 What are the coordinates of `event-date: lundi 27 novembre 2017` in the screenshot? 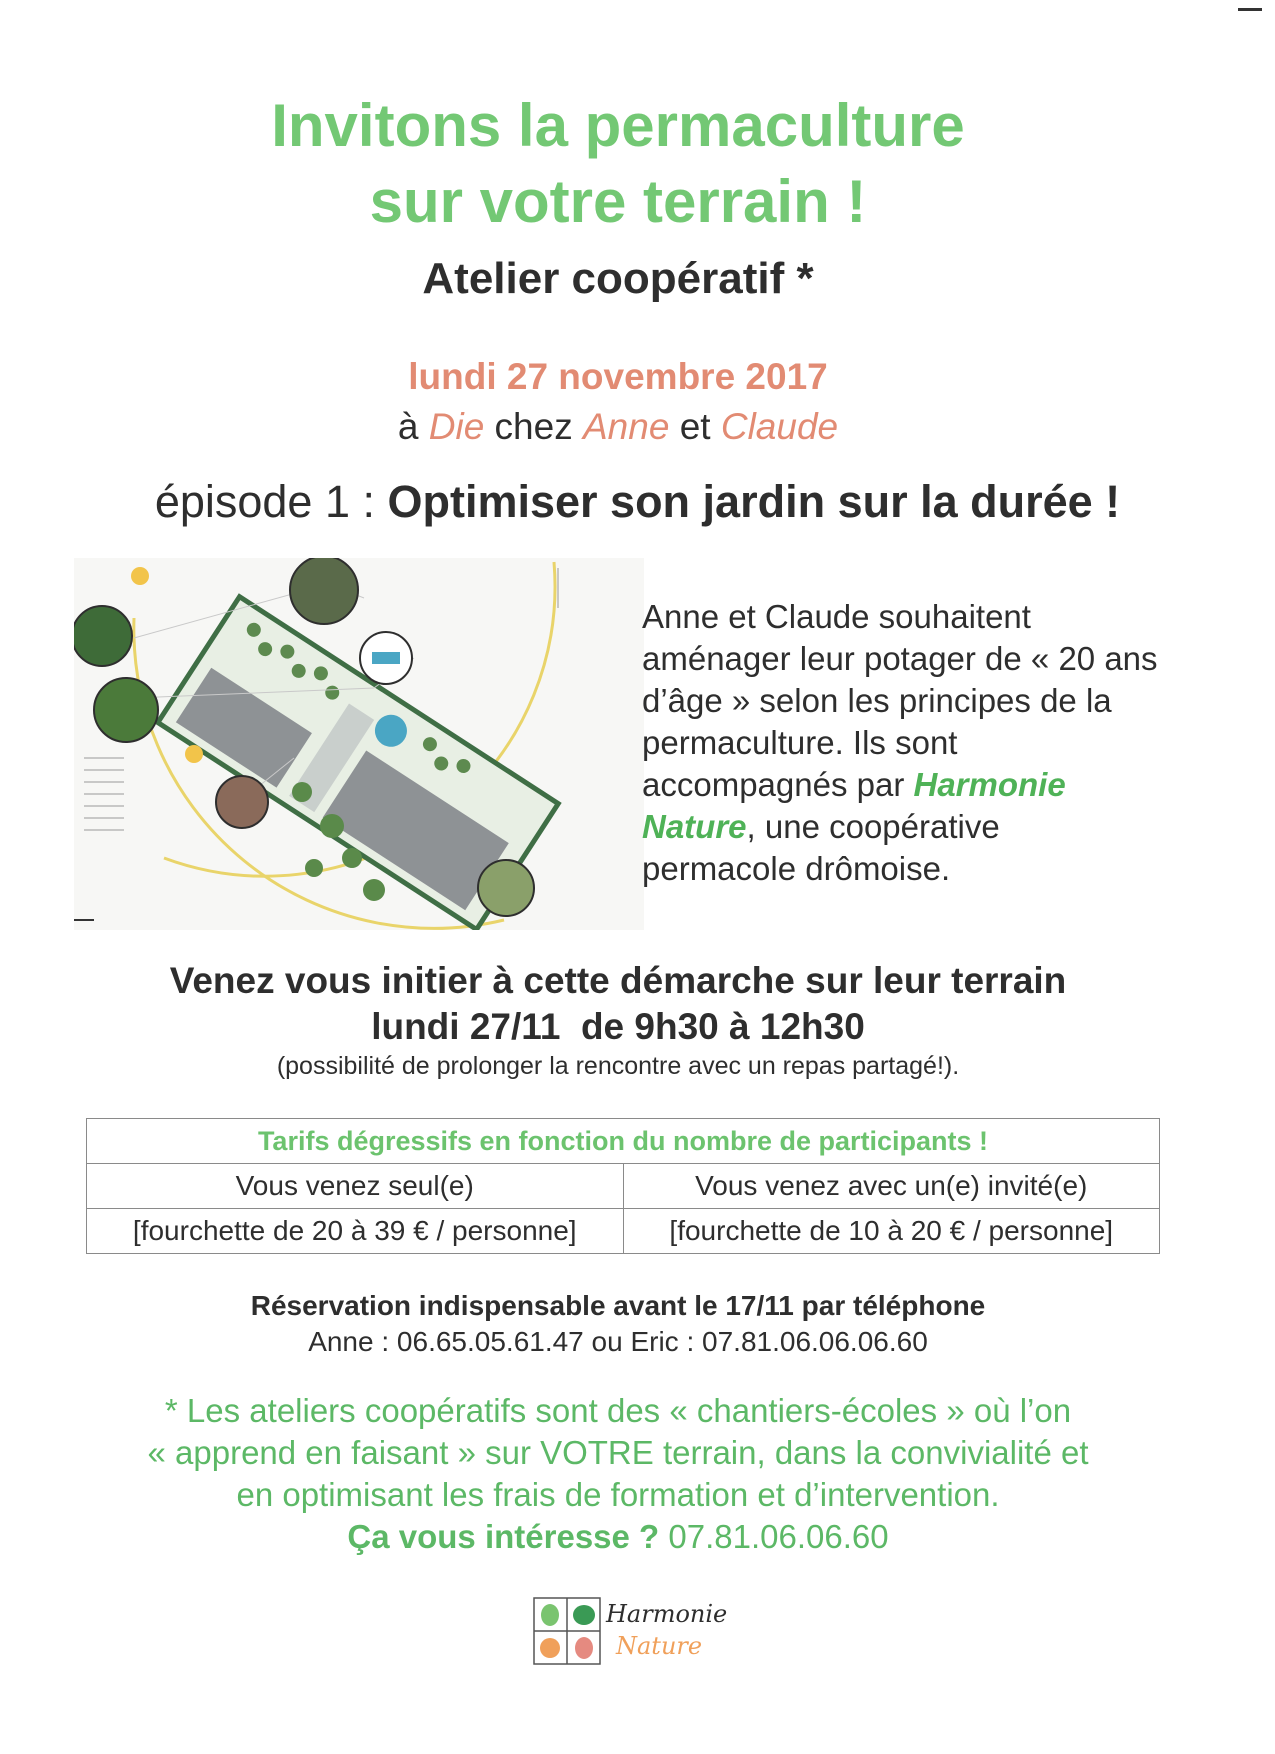 It's located at (618, 376).